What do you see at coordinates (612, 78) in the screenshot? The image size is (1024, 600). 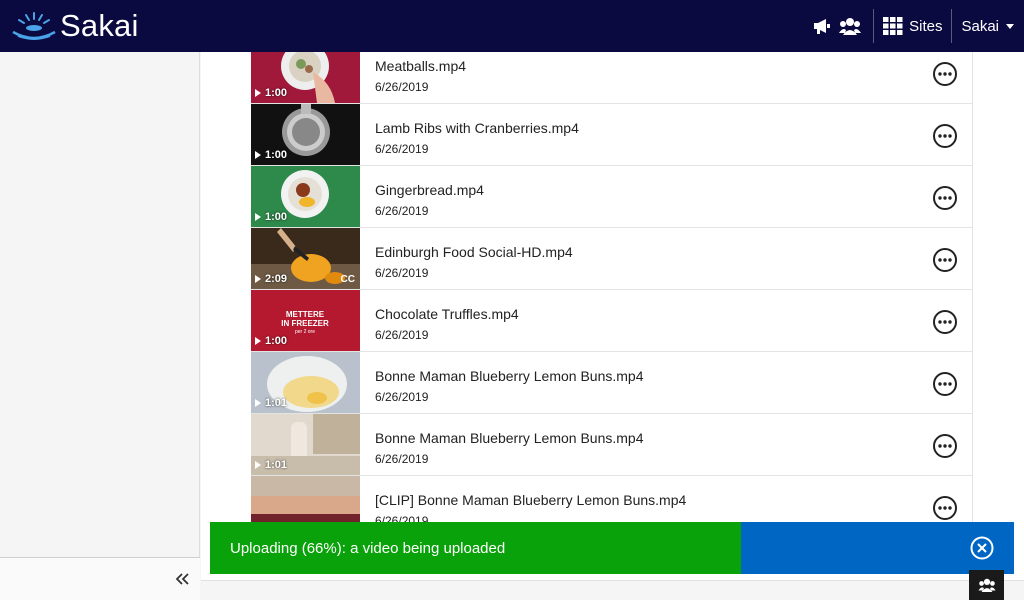 I see `media-list-item: 1:00 Meatballs.mp4 6/26/2019` at bounding box center [612, 78].